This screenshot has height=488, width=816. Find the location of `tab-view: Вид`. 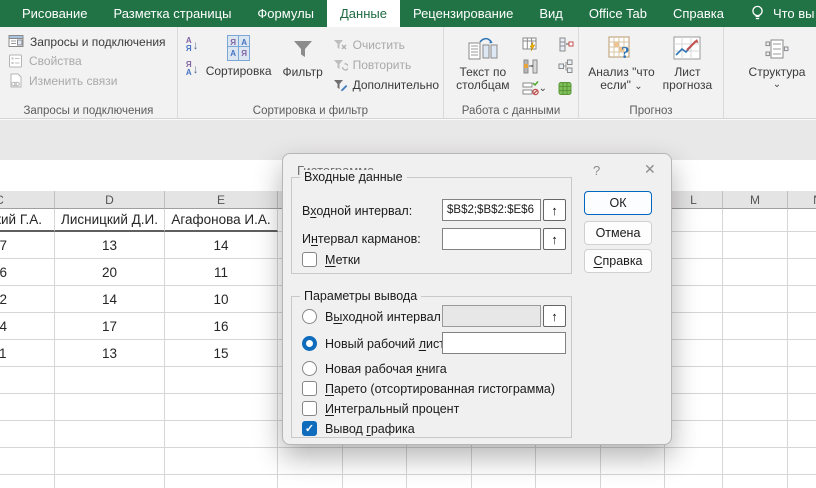

tab-view: Вид is located at coordinates (551, 13).